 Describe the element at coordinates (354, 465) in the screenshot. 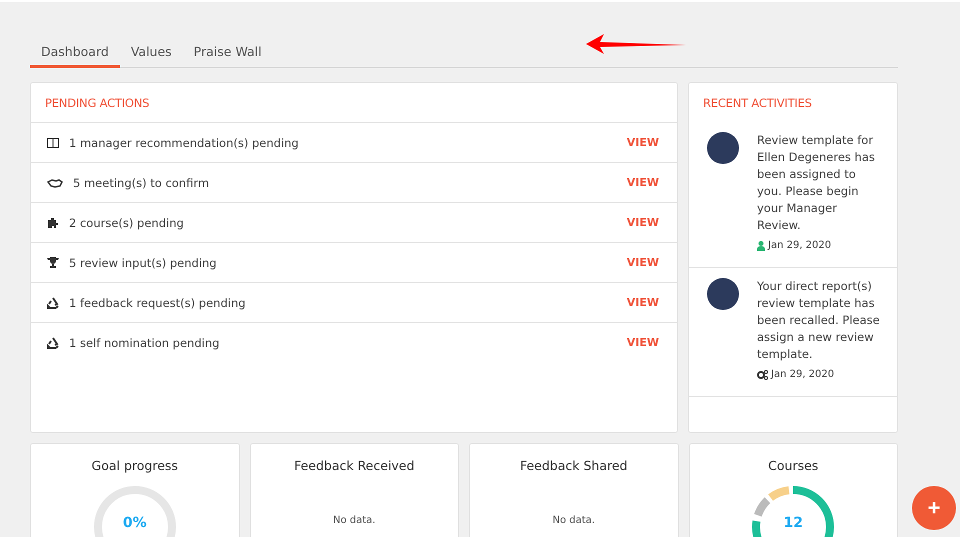

I see `widget-title: Feedback Received` at that location.